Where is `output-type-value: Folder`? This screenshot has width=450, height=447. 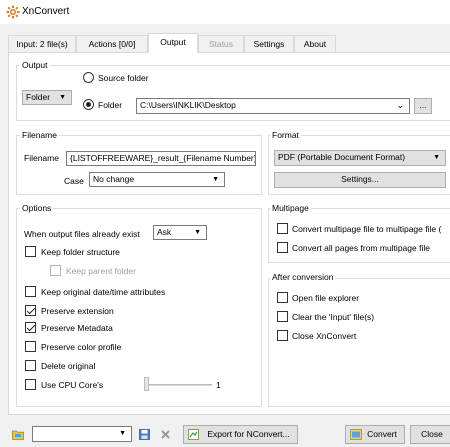
output-type-value: Folder is located at coordinates (38, 97).